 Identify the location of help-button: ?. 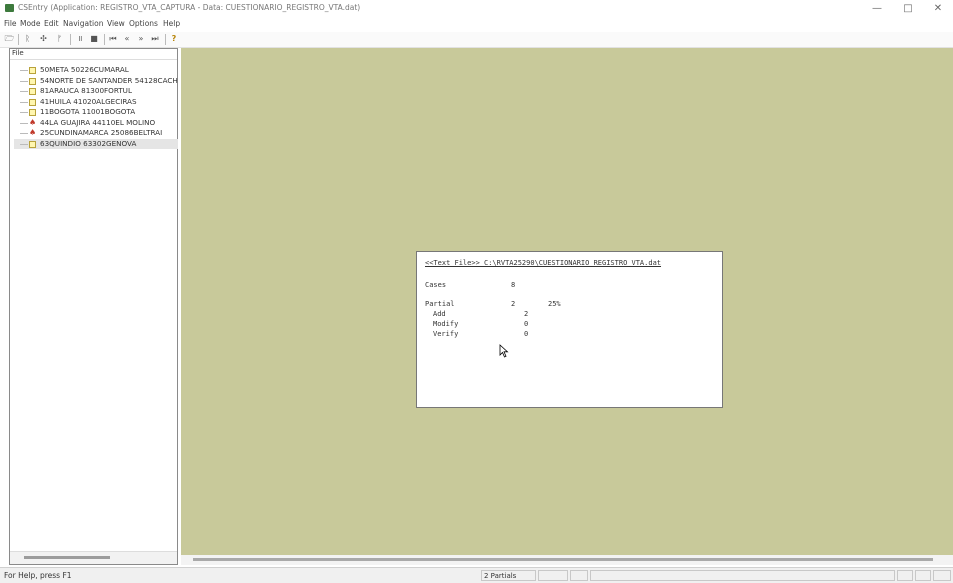
(174, 39).